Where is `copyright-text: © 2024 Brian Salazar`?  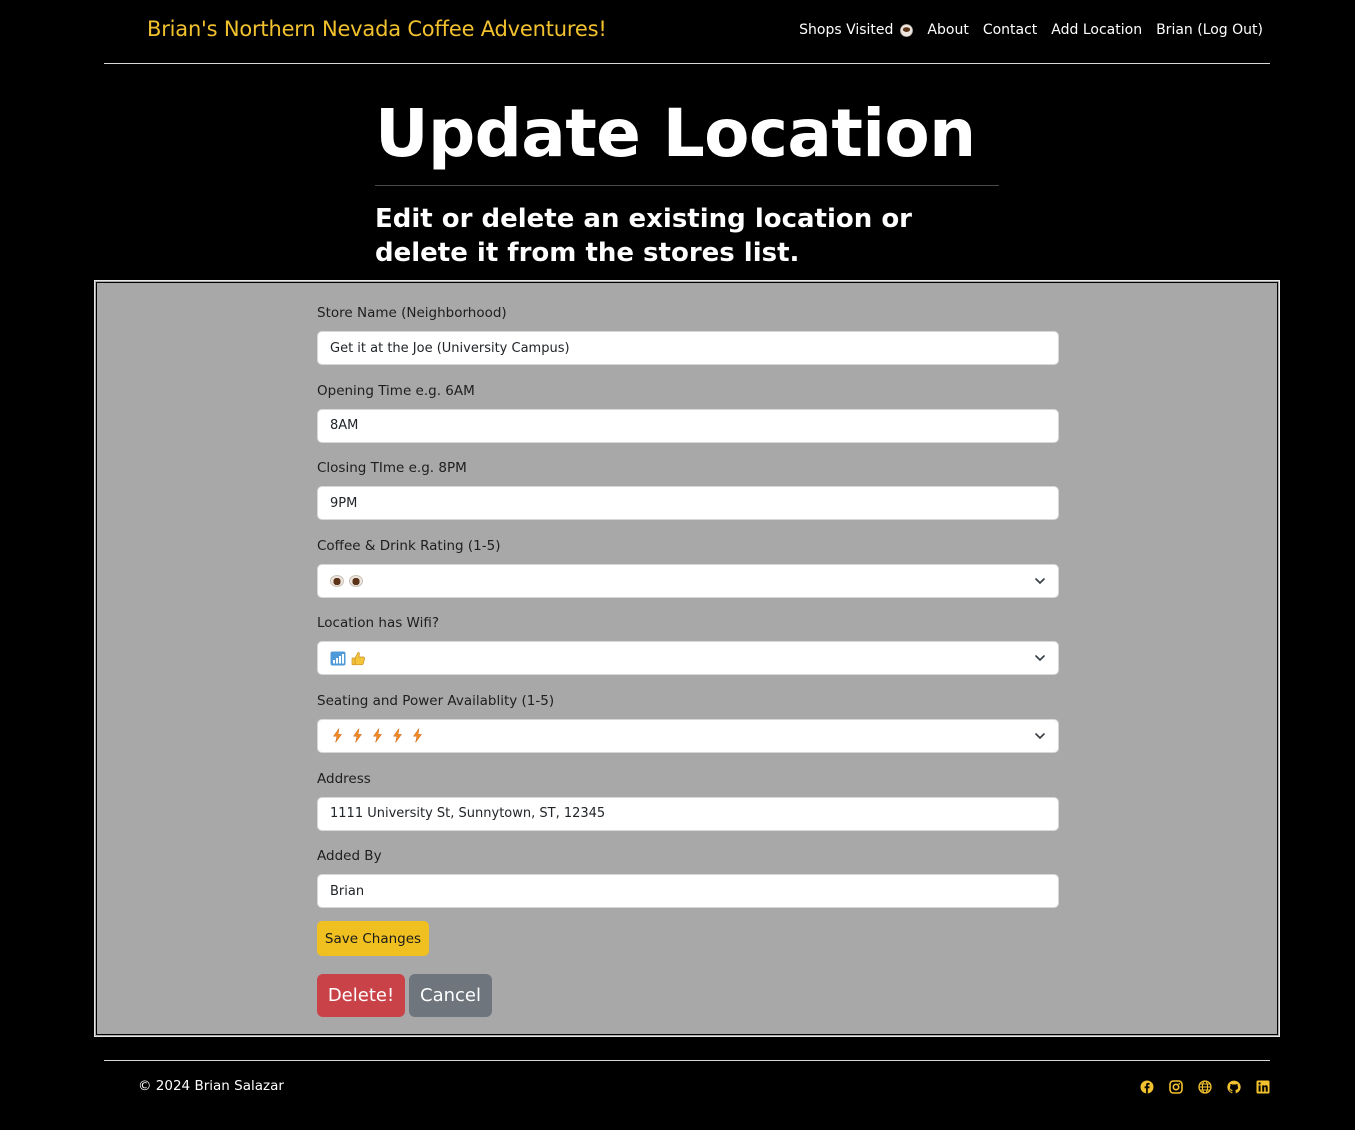
copyright-text: © 2024 Brian Salazar is located at coordinates (211, 1086).